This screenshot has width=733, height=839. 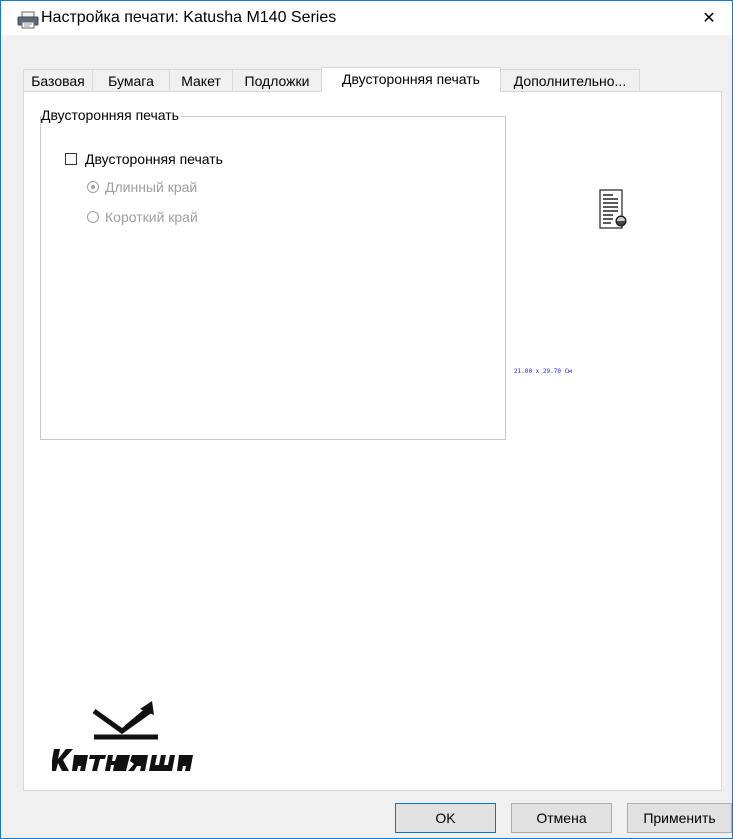 What do you see at coordinates (111, 115) in the screenshot?
I see `groupbox-legend: Двусторонняя печать` at bounding box center [111, 115].